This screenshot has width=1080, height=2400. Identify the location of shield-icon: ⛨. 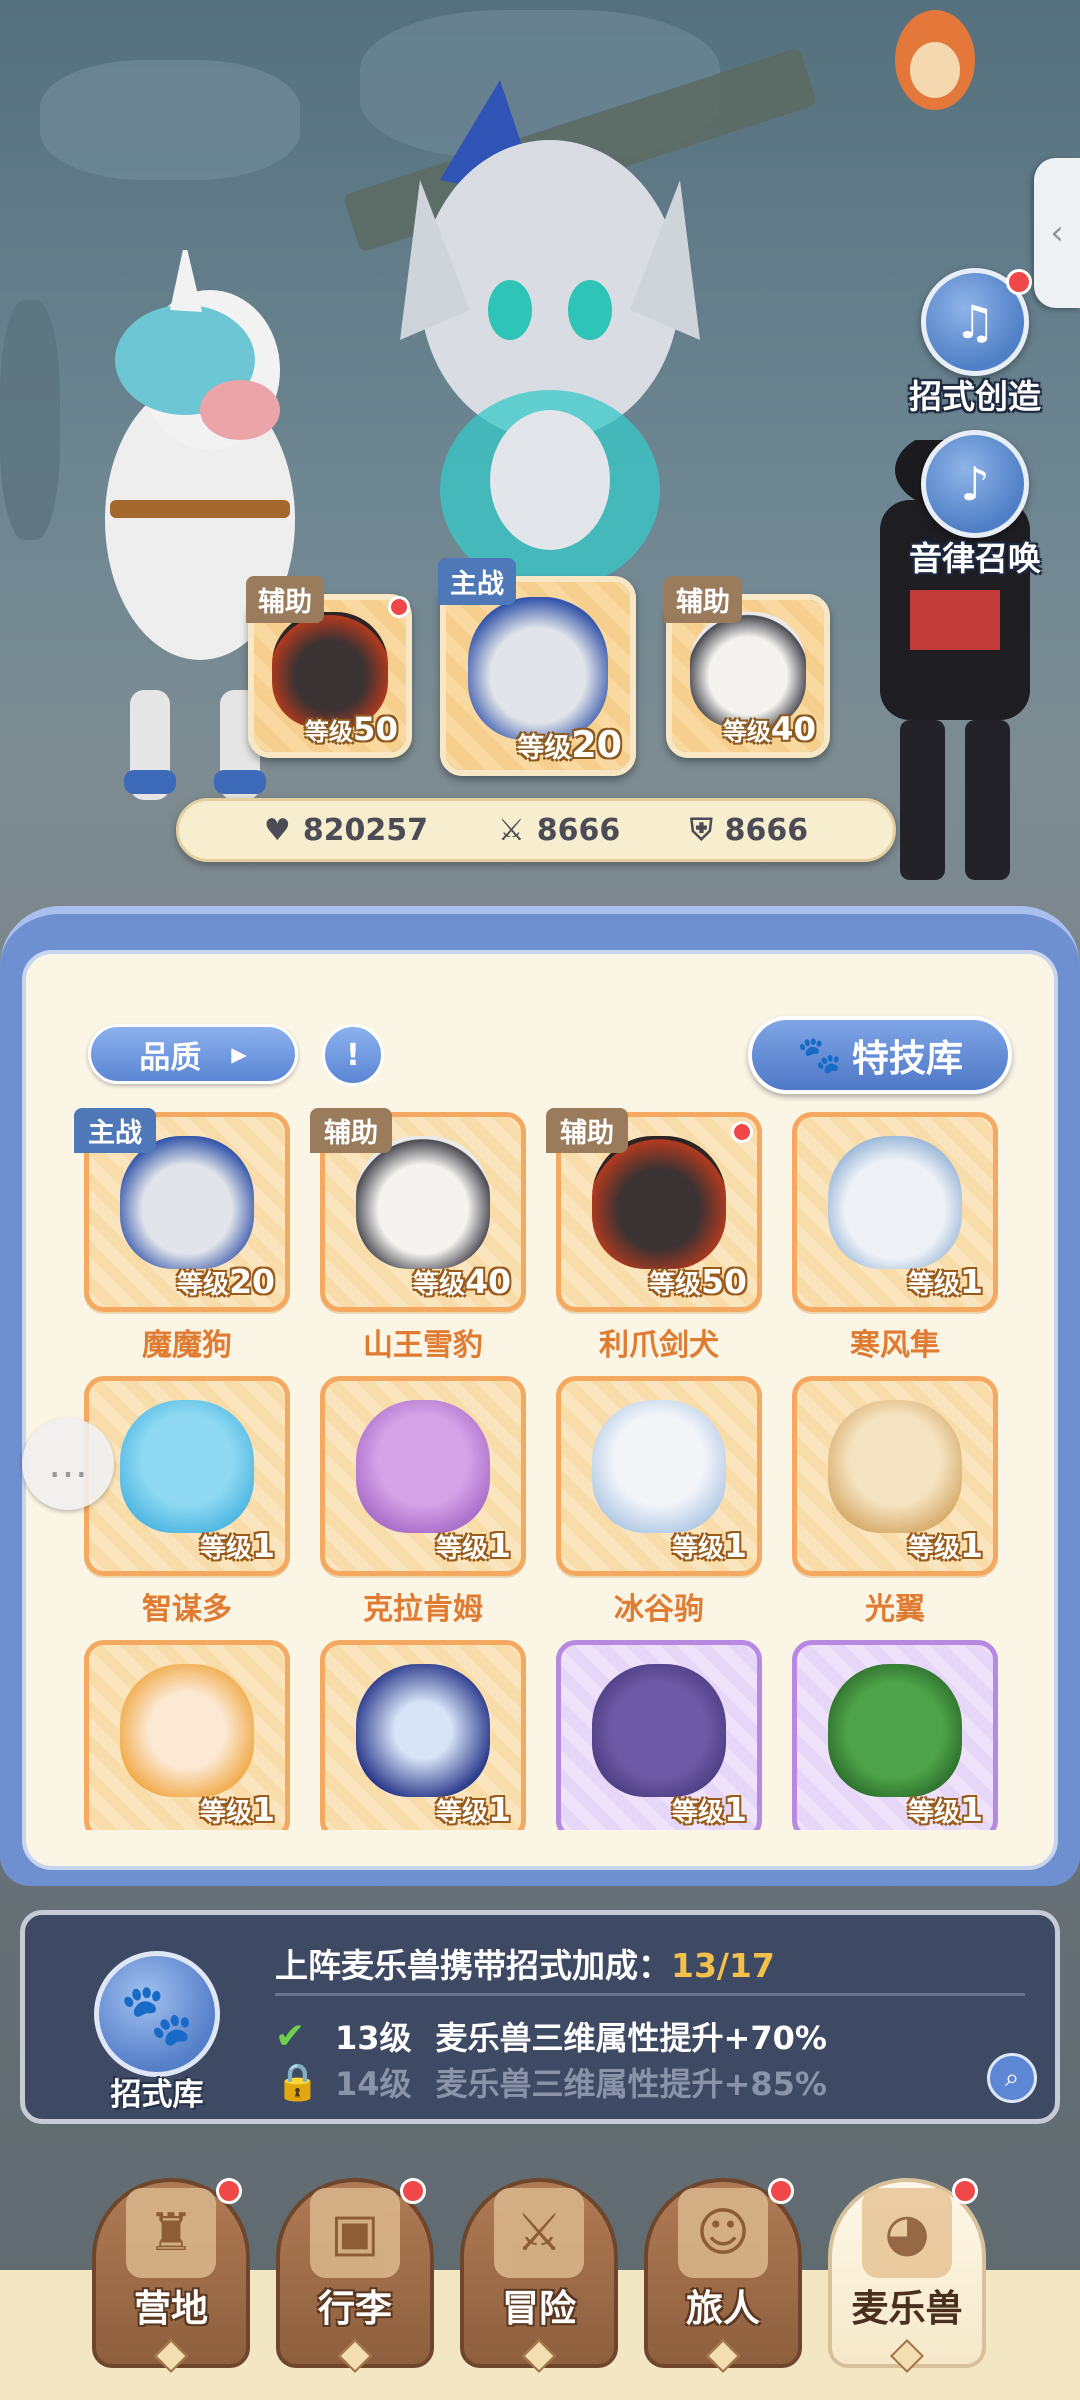
(701, 830).